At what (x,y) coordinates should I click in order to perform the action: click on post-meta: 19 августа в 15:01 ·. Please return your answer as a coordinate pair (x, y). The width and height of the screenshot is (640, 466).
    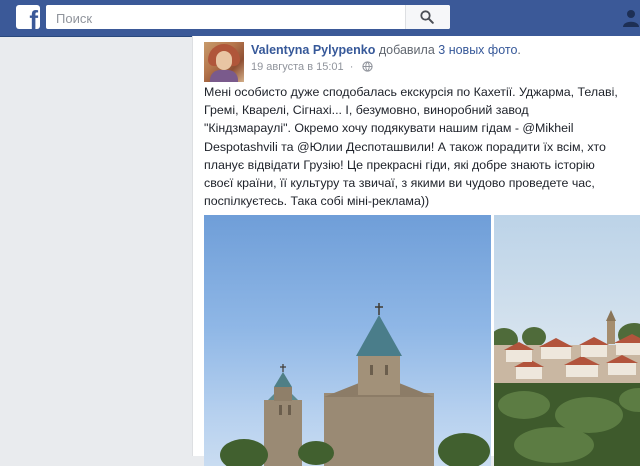
    Looking at the image, I should click on (312, 67).